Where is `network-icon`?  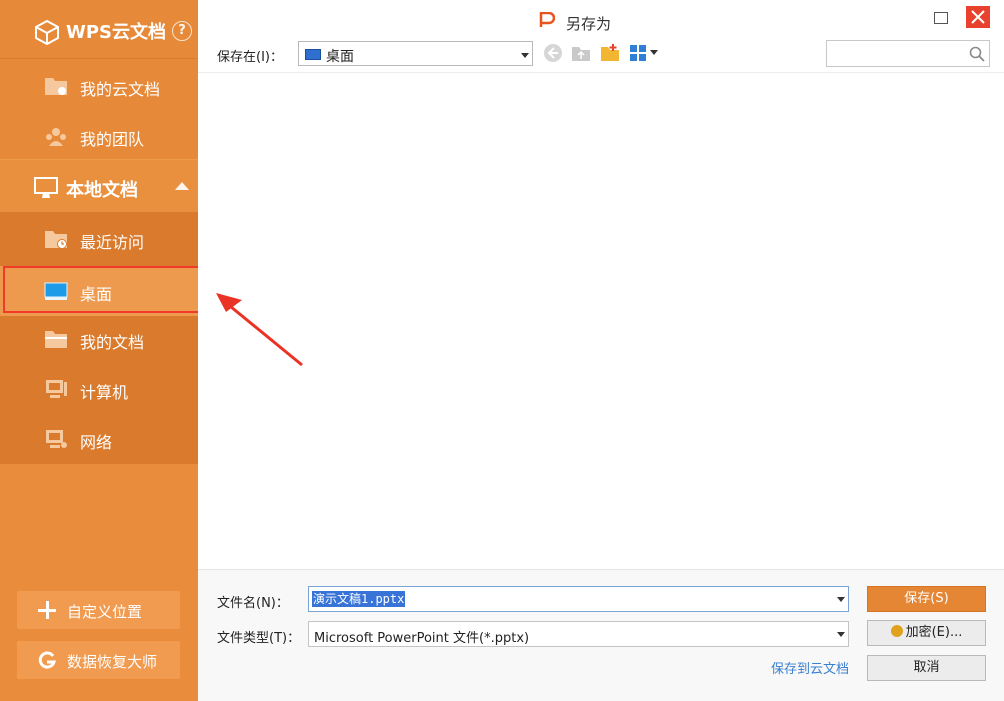
network-icon is located at coordinates (56, 439).